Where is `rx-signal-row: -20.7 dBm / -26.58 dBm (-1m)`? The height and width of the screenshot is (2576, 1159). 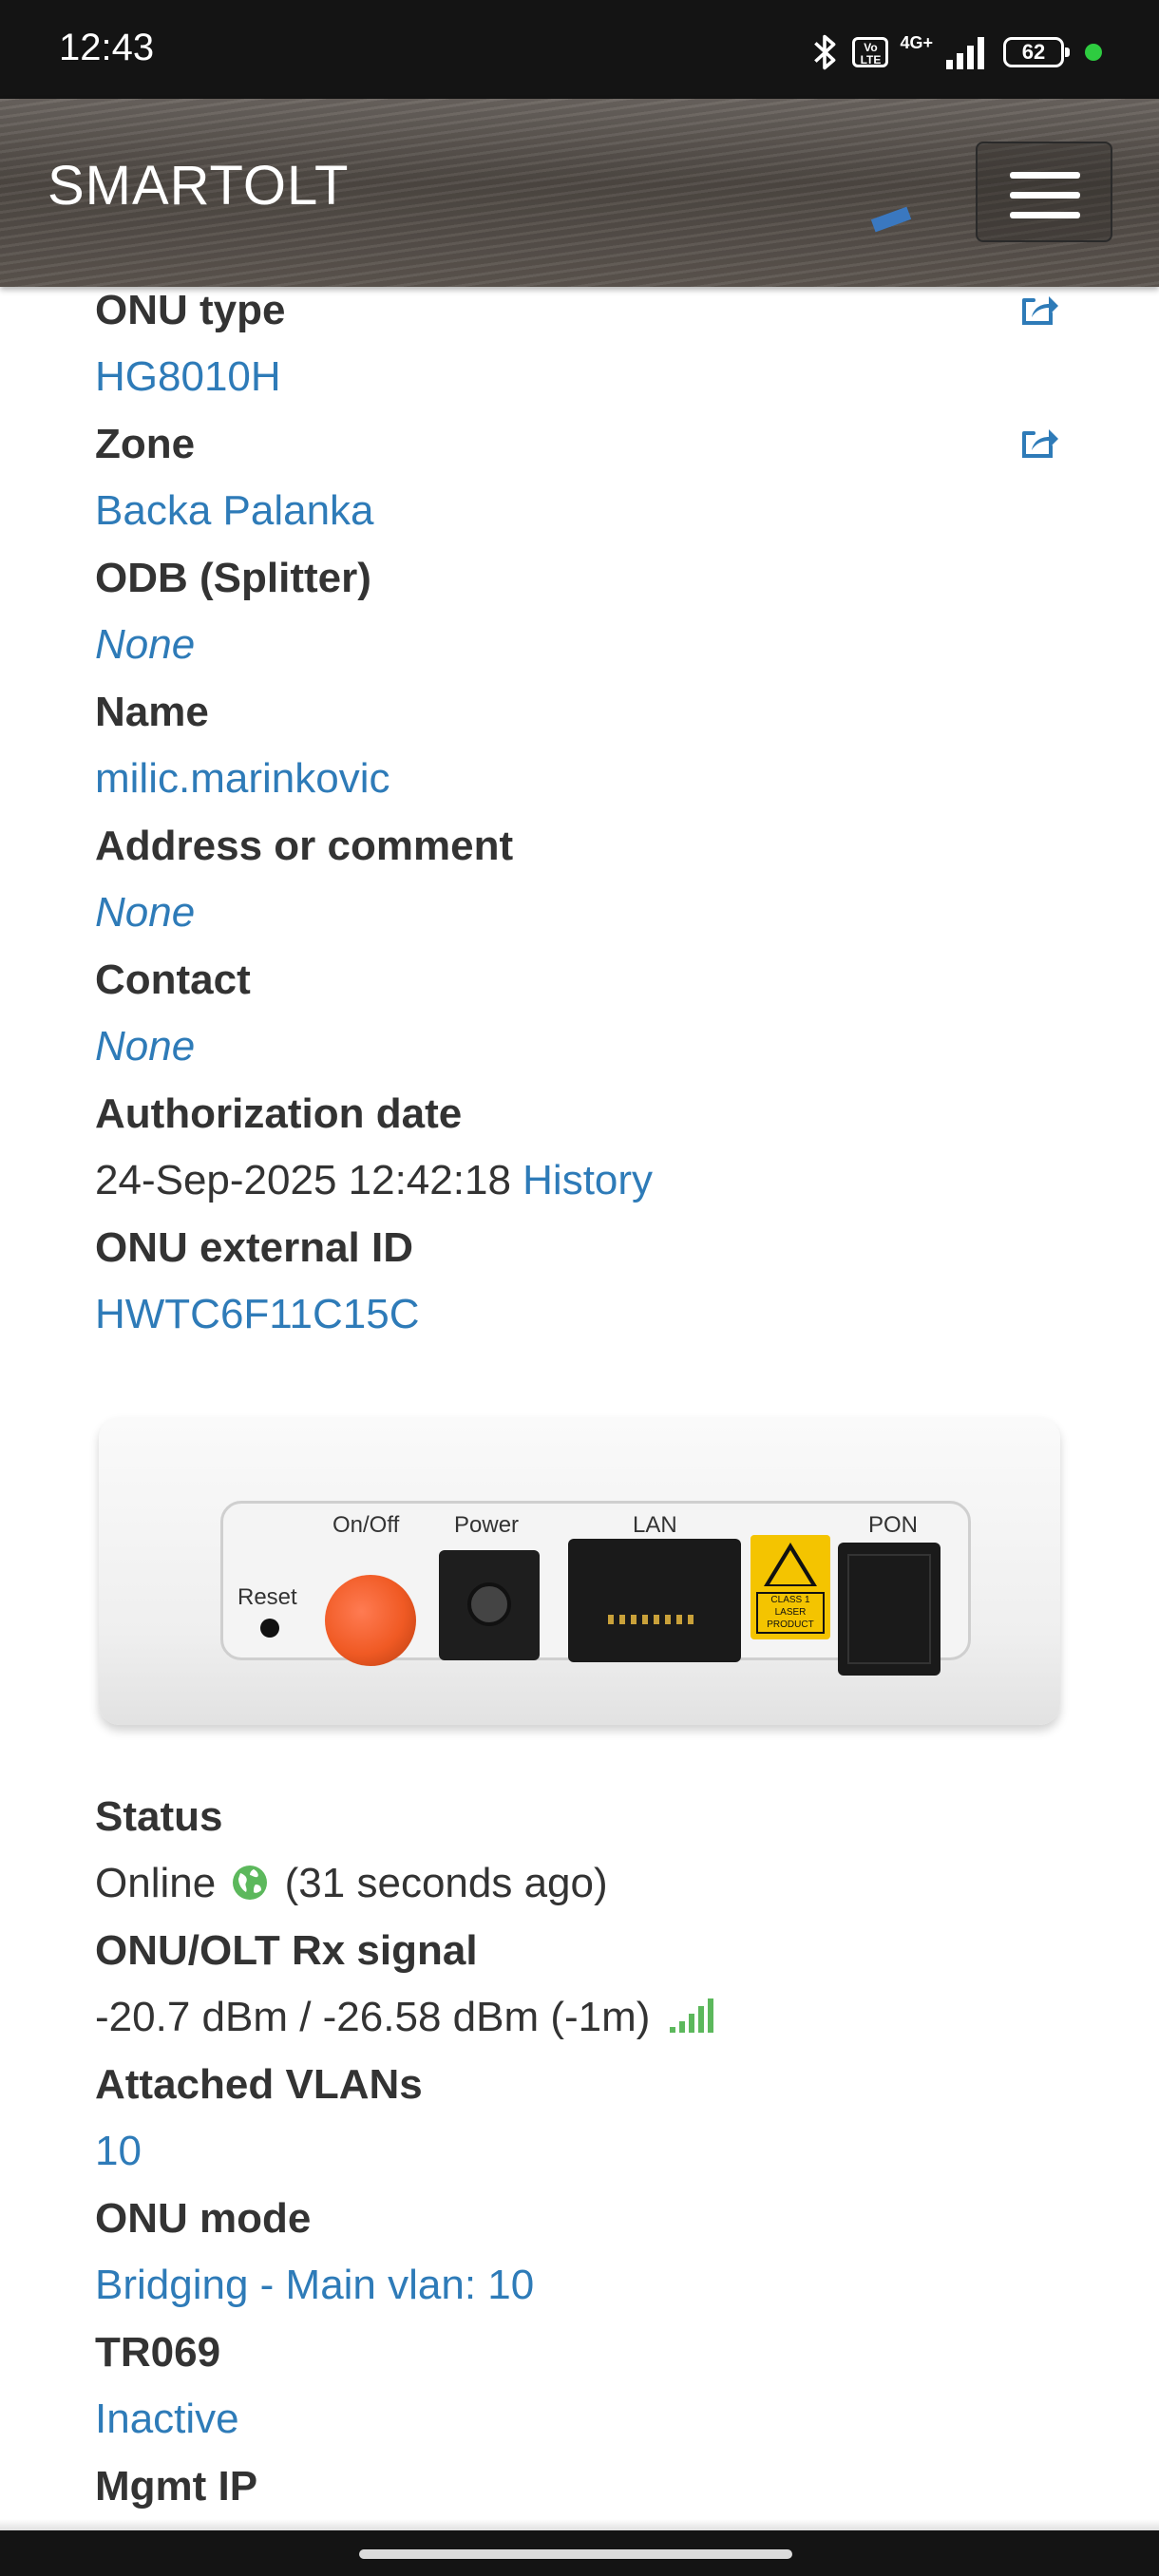 rx-signal-row: -20.7 dBm / -26.58 dBm (-1m) is located at coordinates (406, 2017).